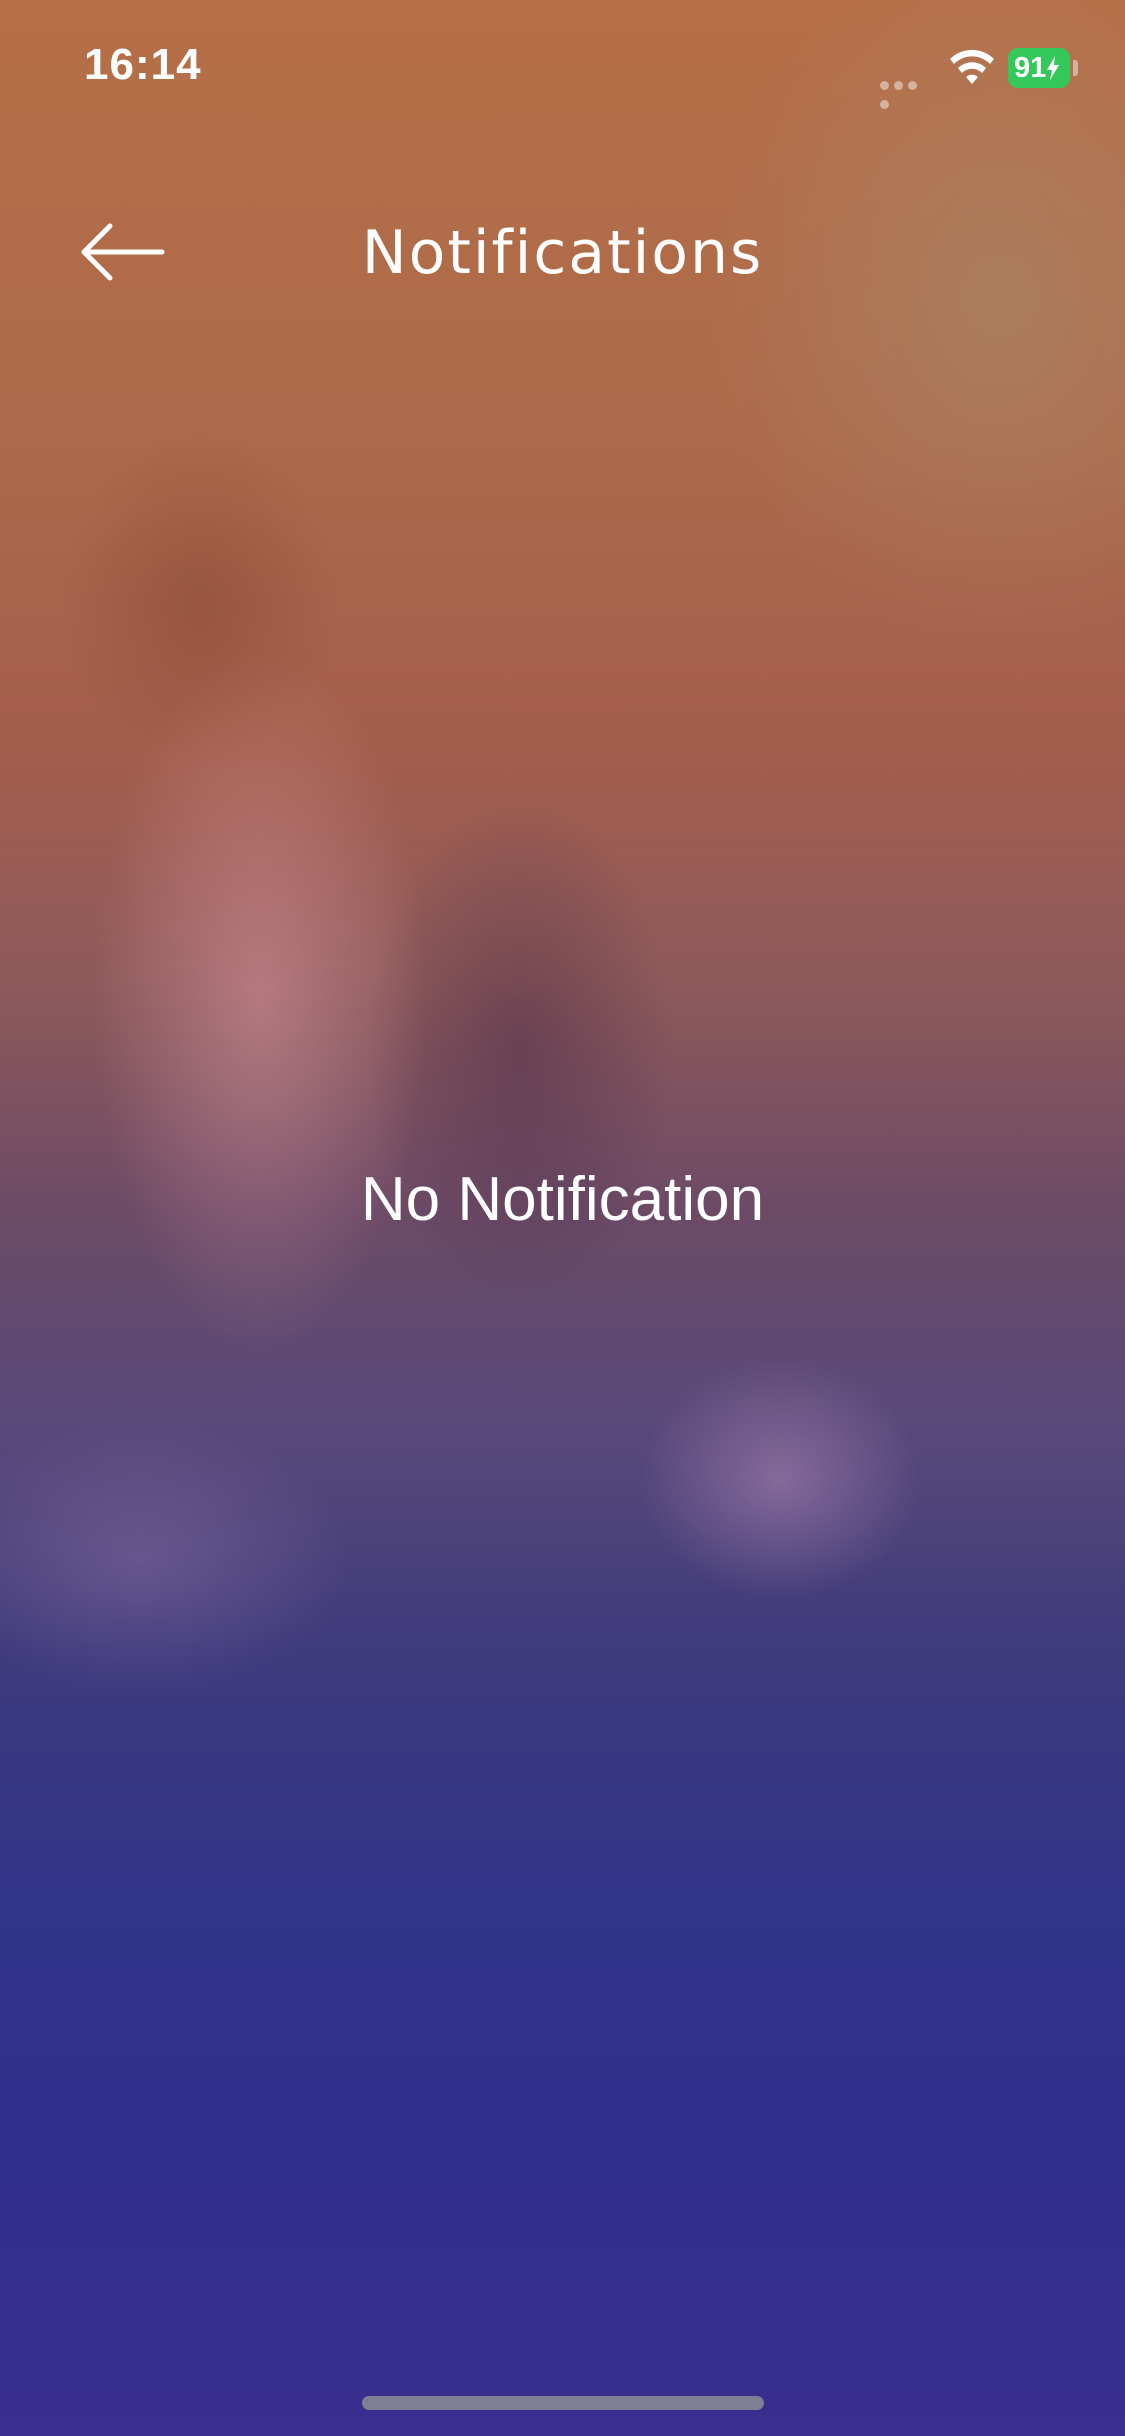 The image size is (1125, 2436). I want to click on home-indicator, so click(563, 2403).